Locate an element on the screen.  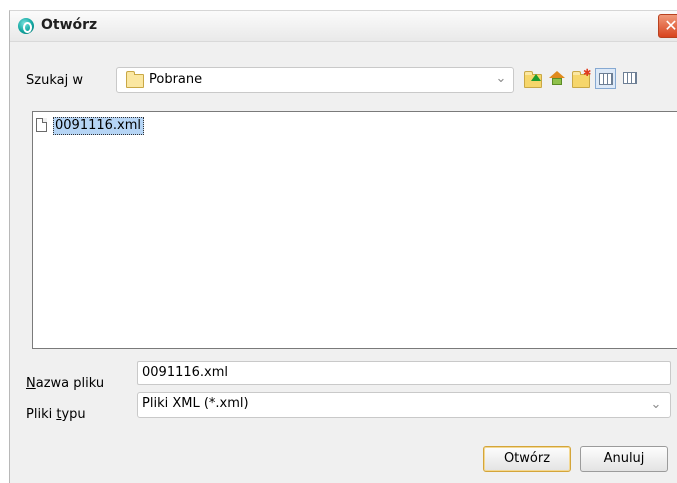
list-view-button is located at coordinates (605, 78).